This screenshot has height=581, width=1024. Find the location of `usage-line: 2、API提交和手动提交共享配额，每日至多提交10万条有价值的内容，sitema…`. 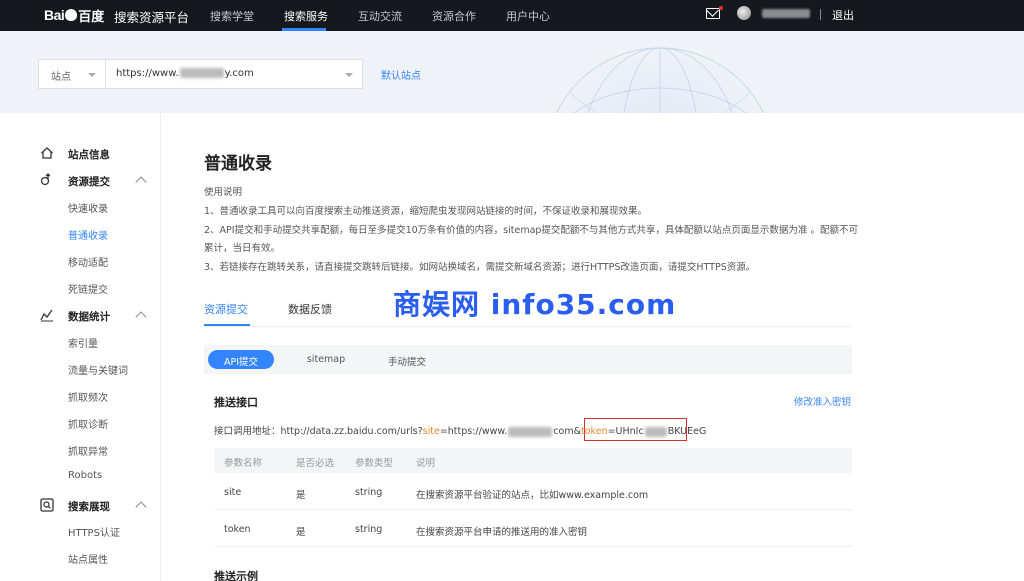

usage-line: 2、API提交和手动提交共享配额，每日至多提交10万条有价值的内容，sitema… is located at coordinates (531, 230).